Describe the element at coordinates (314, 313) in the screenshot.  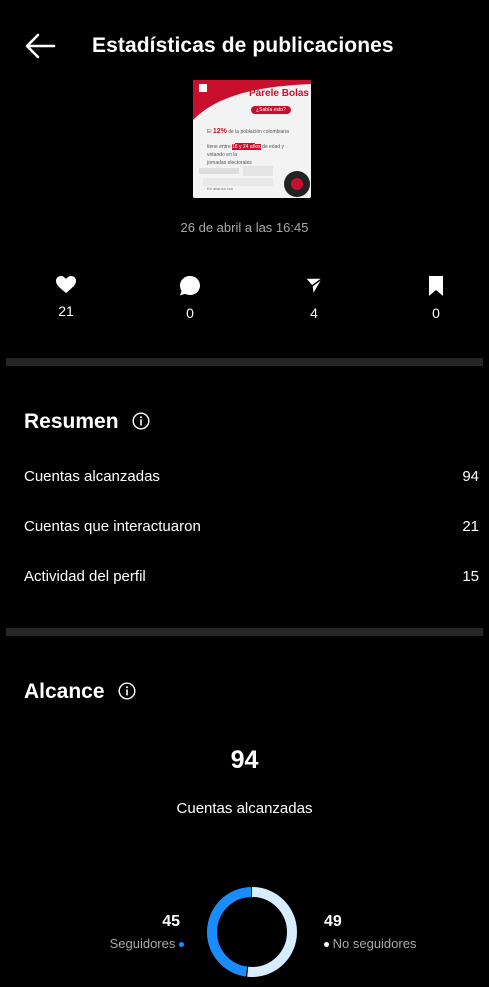
I see `shares-count: 4` at that location.